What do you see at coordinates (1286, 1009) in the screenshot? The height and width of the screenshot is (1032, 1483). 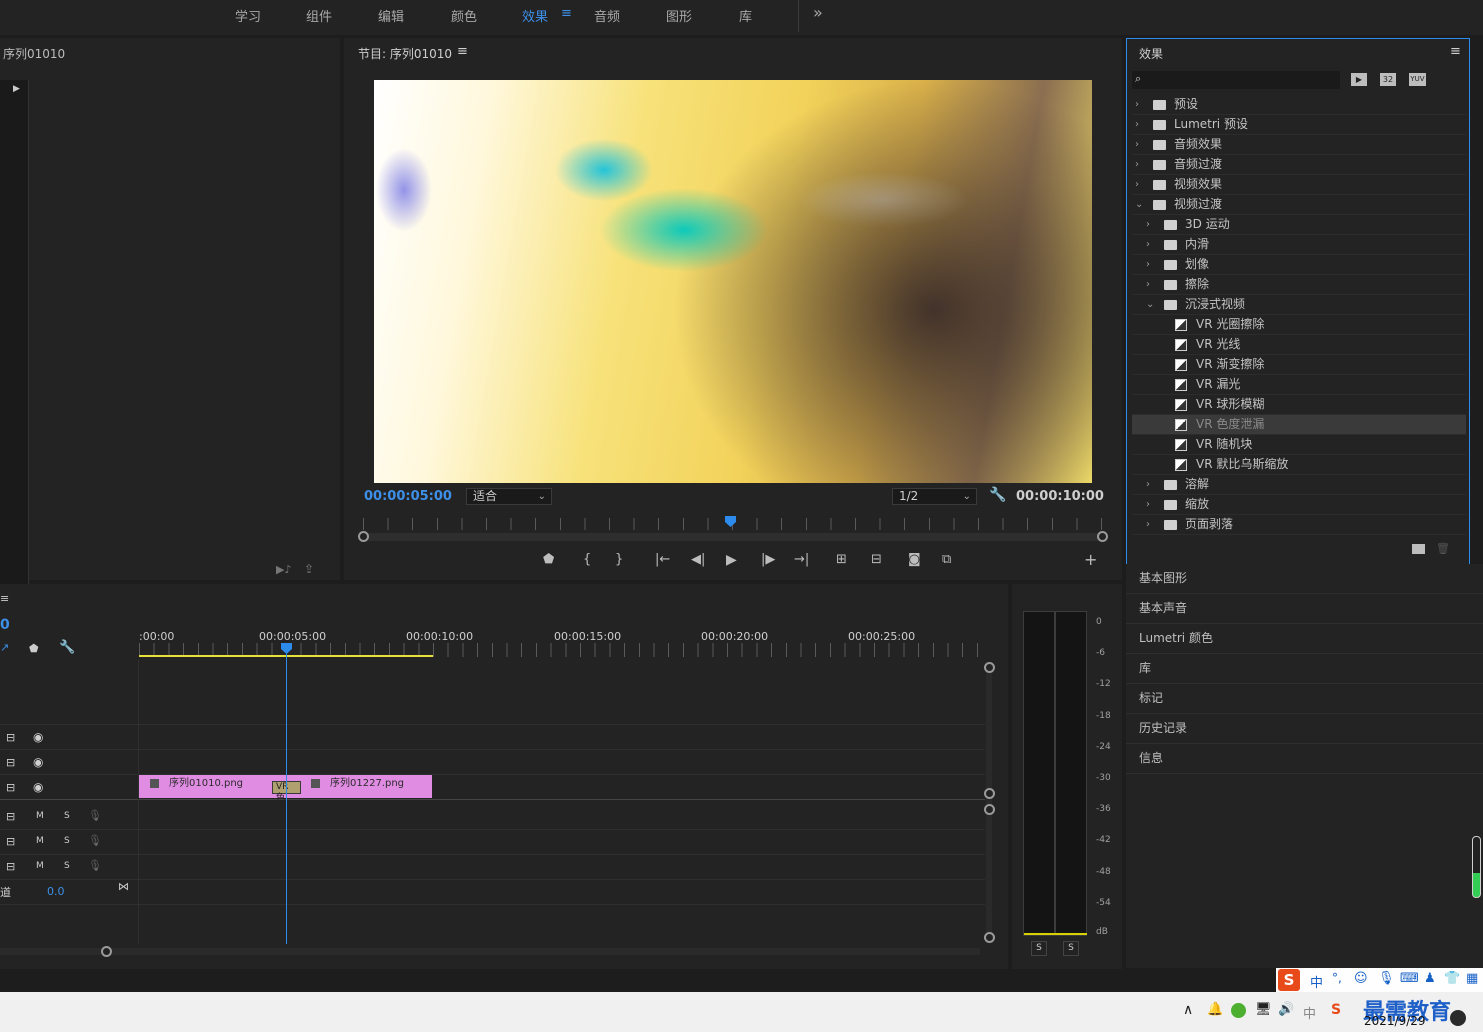 I see `speaker-icon: 🔊` at bounding box center [1286, 1009].